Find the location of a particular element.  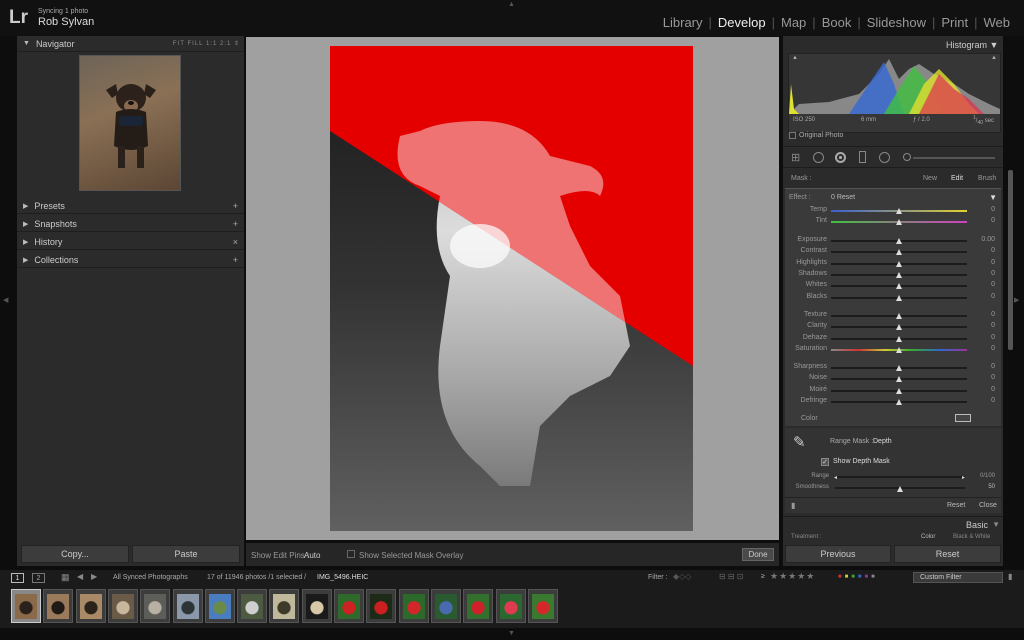

mask-new-button: New is located at coordinates (930, 178).